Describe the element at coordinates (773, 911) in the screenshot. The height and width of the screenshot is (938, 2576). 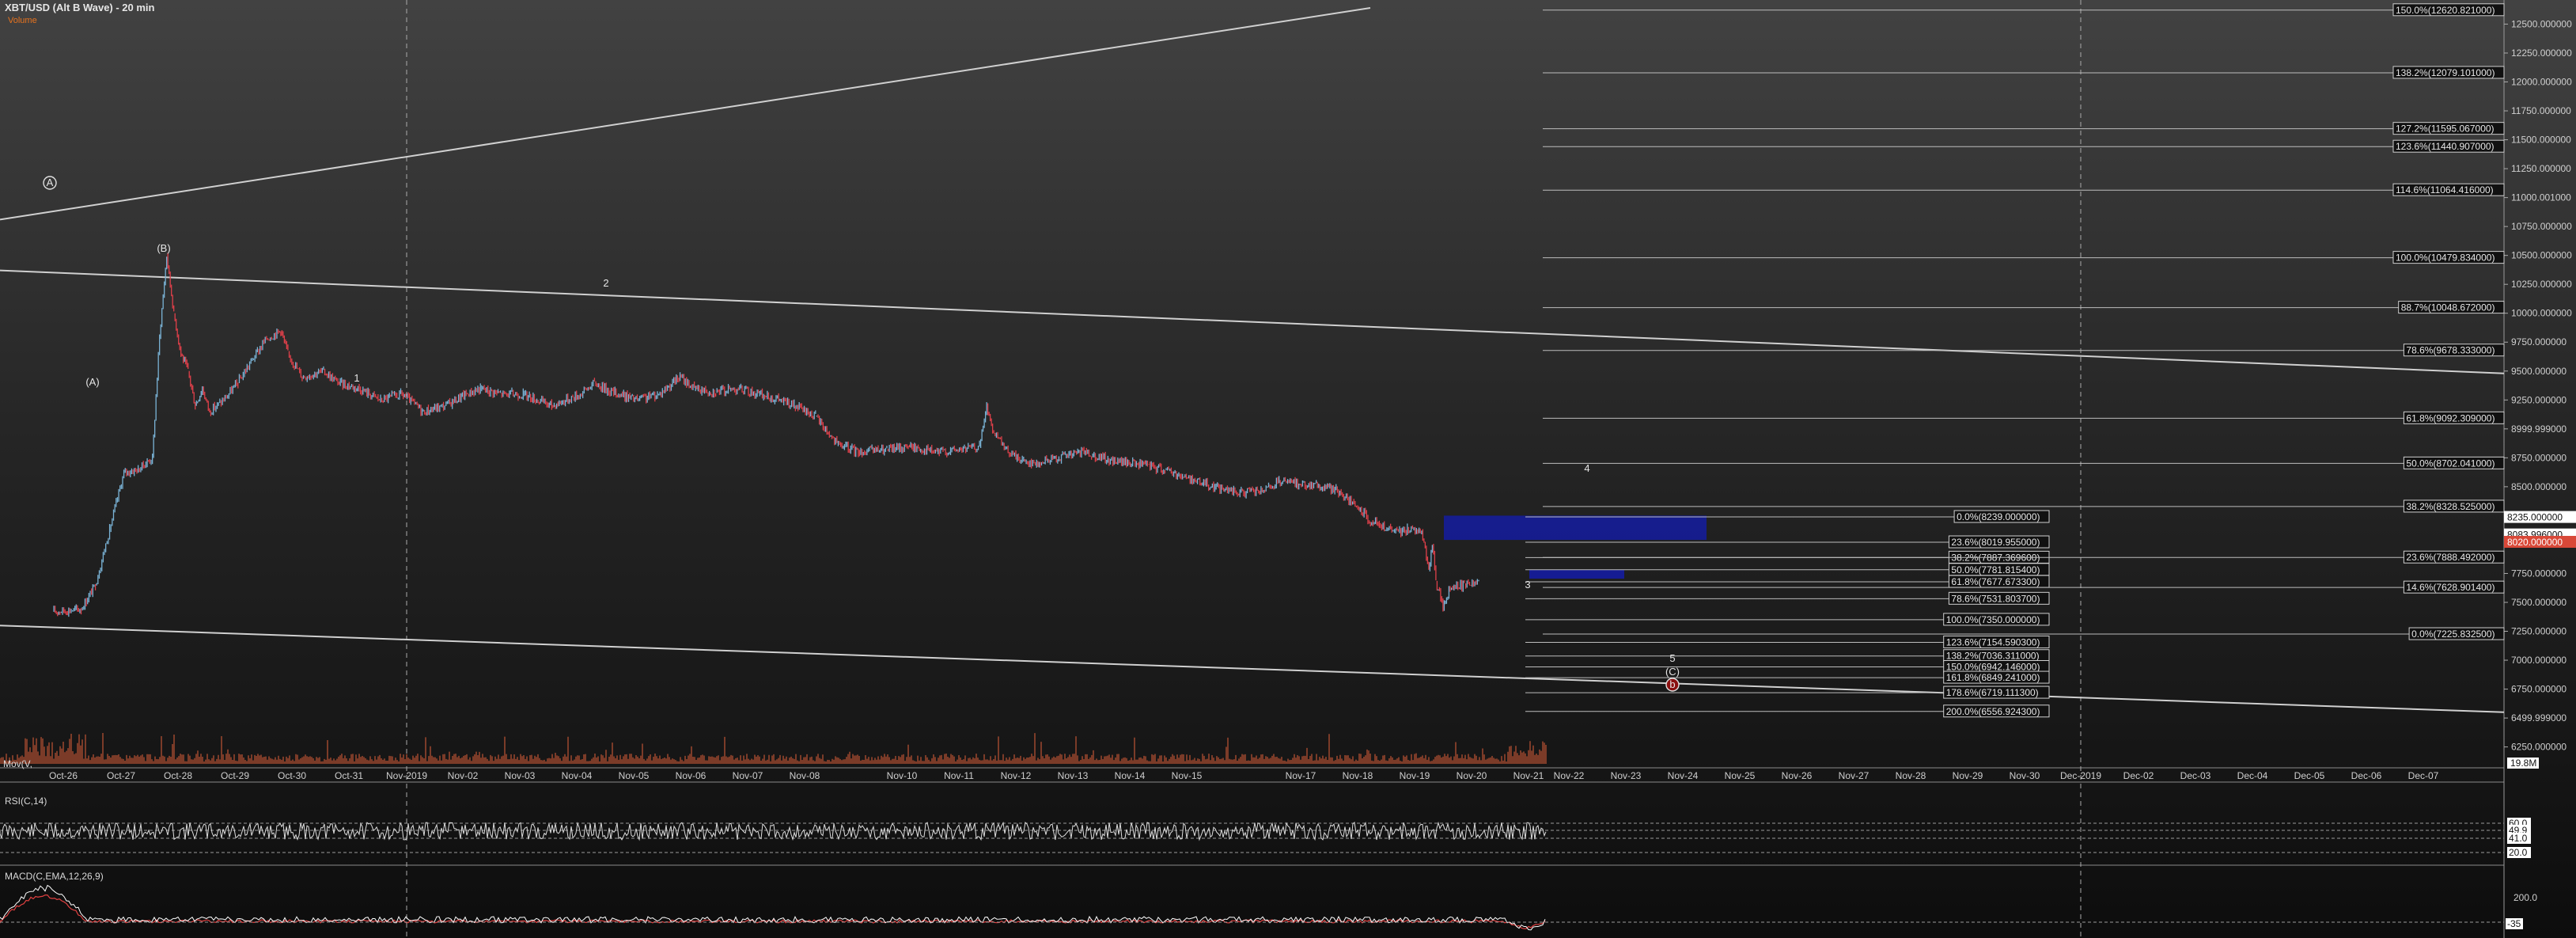
I see `macd-signal-line` at that location.